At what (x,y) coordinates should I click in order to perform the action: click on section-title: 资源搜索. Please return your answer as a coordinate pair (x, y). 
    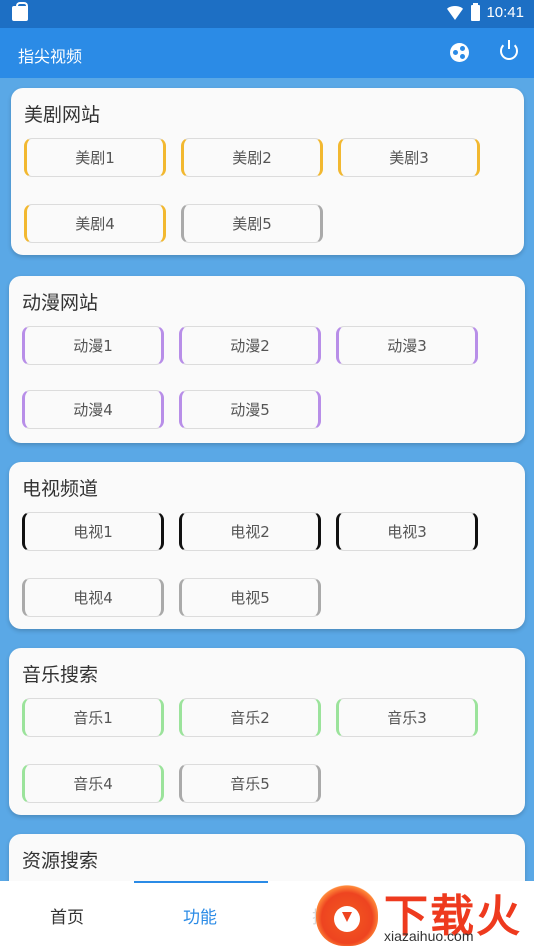
    Looking at the image, I should click on (60, 861).